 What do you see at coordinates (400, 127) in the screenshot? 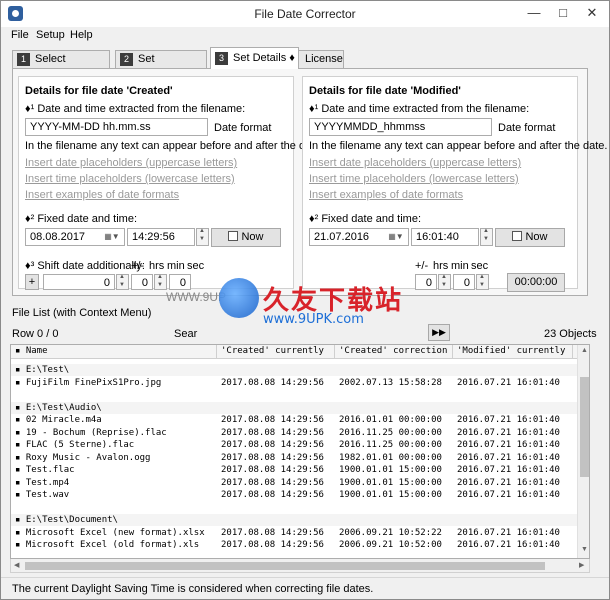
I see `modified-date-format-input: YYYYMMDD_hhmmss` at bounding box center [400, 127].